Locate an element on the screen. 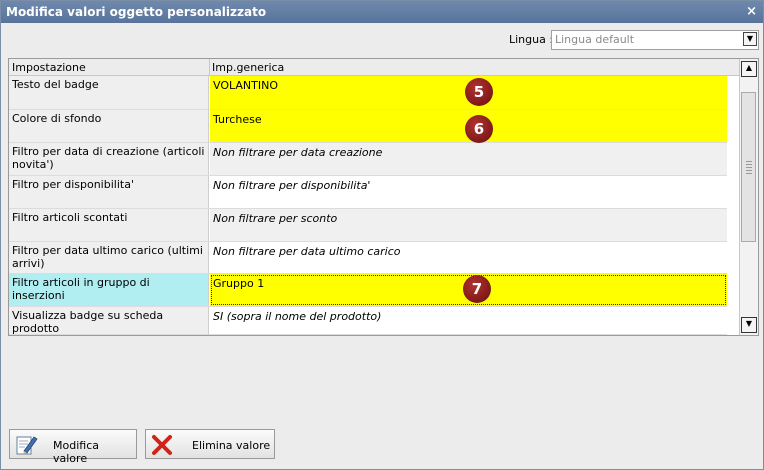  step-marker-7: 7 is located at coordinates (477, 289).